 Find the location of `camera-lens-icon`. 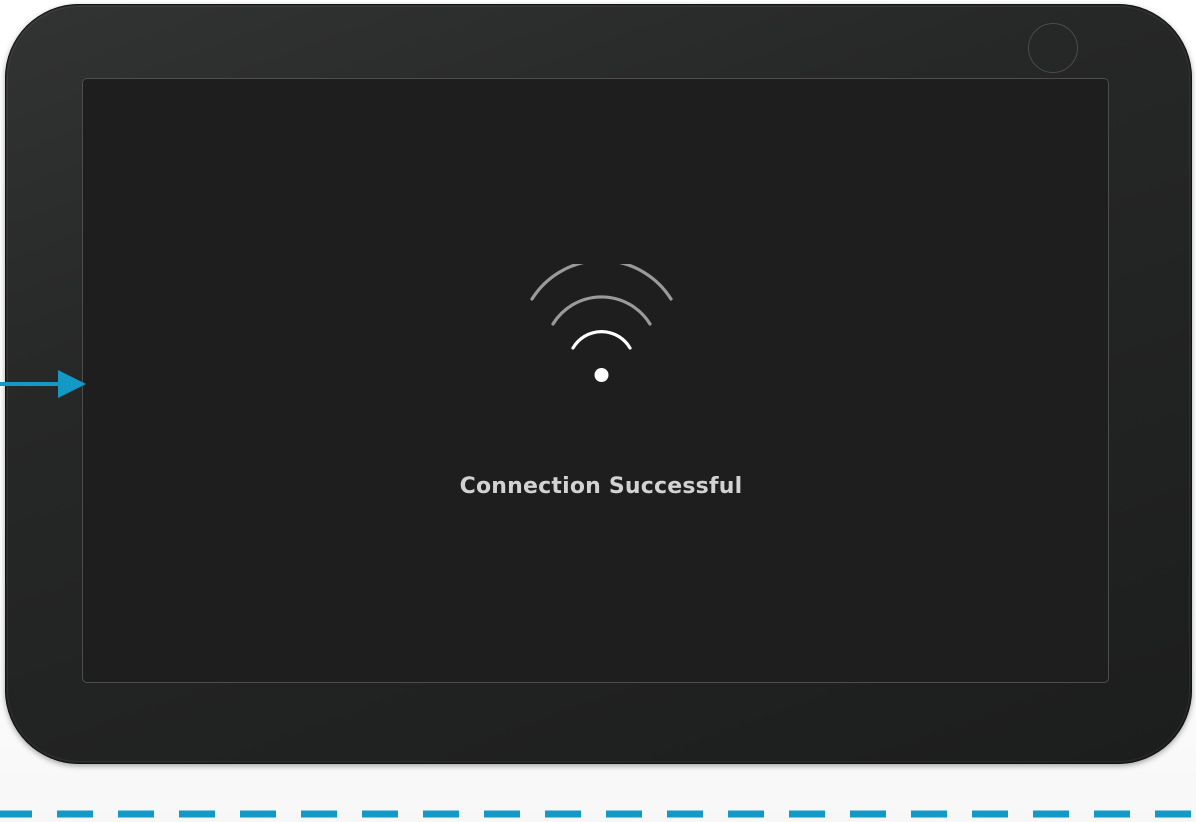

camera-lens-icon is located at coordinates (1053, 48).